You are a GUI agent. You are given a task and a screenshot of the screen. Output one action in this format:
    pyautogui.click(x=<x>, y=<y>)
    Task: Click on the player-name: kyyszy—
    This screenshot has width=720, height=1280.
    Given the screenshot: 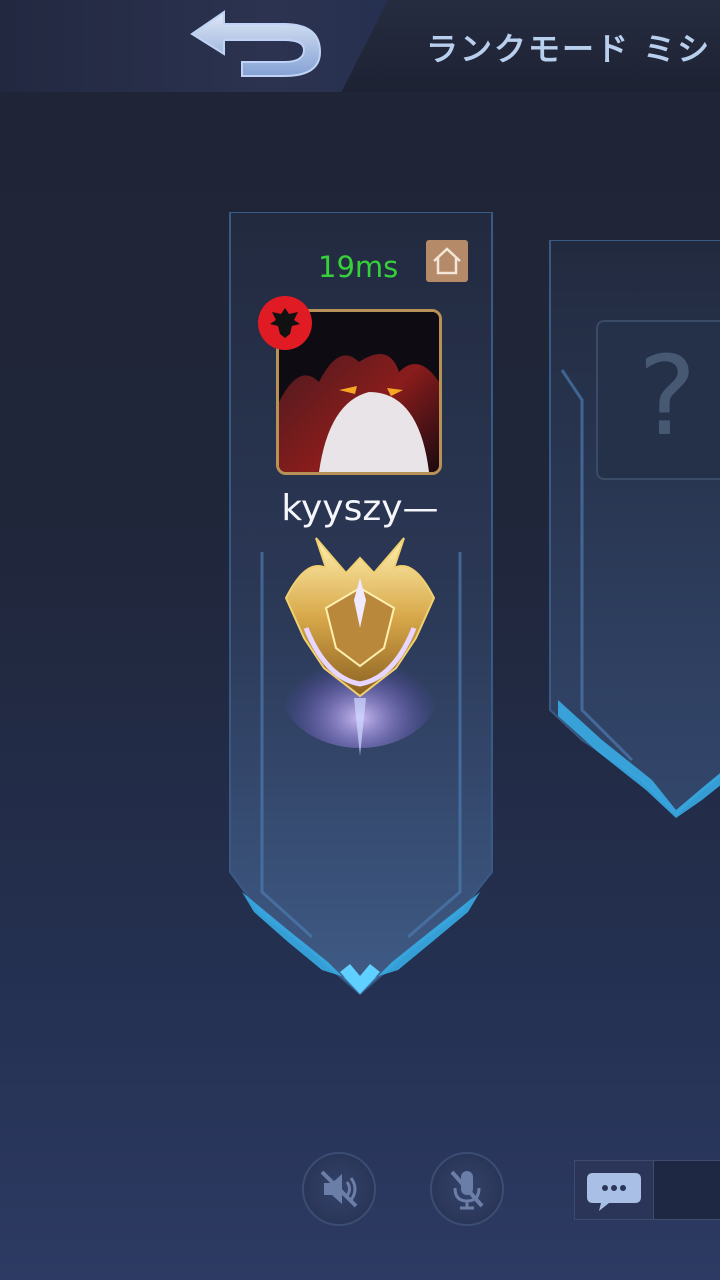 What is the action you would take?
    pyautogui.click(x=360, y=508)
    